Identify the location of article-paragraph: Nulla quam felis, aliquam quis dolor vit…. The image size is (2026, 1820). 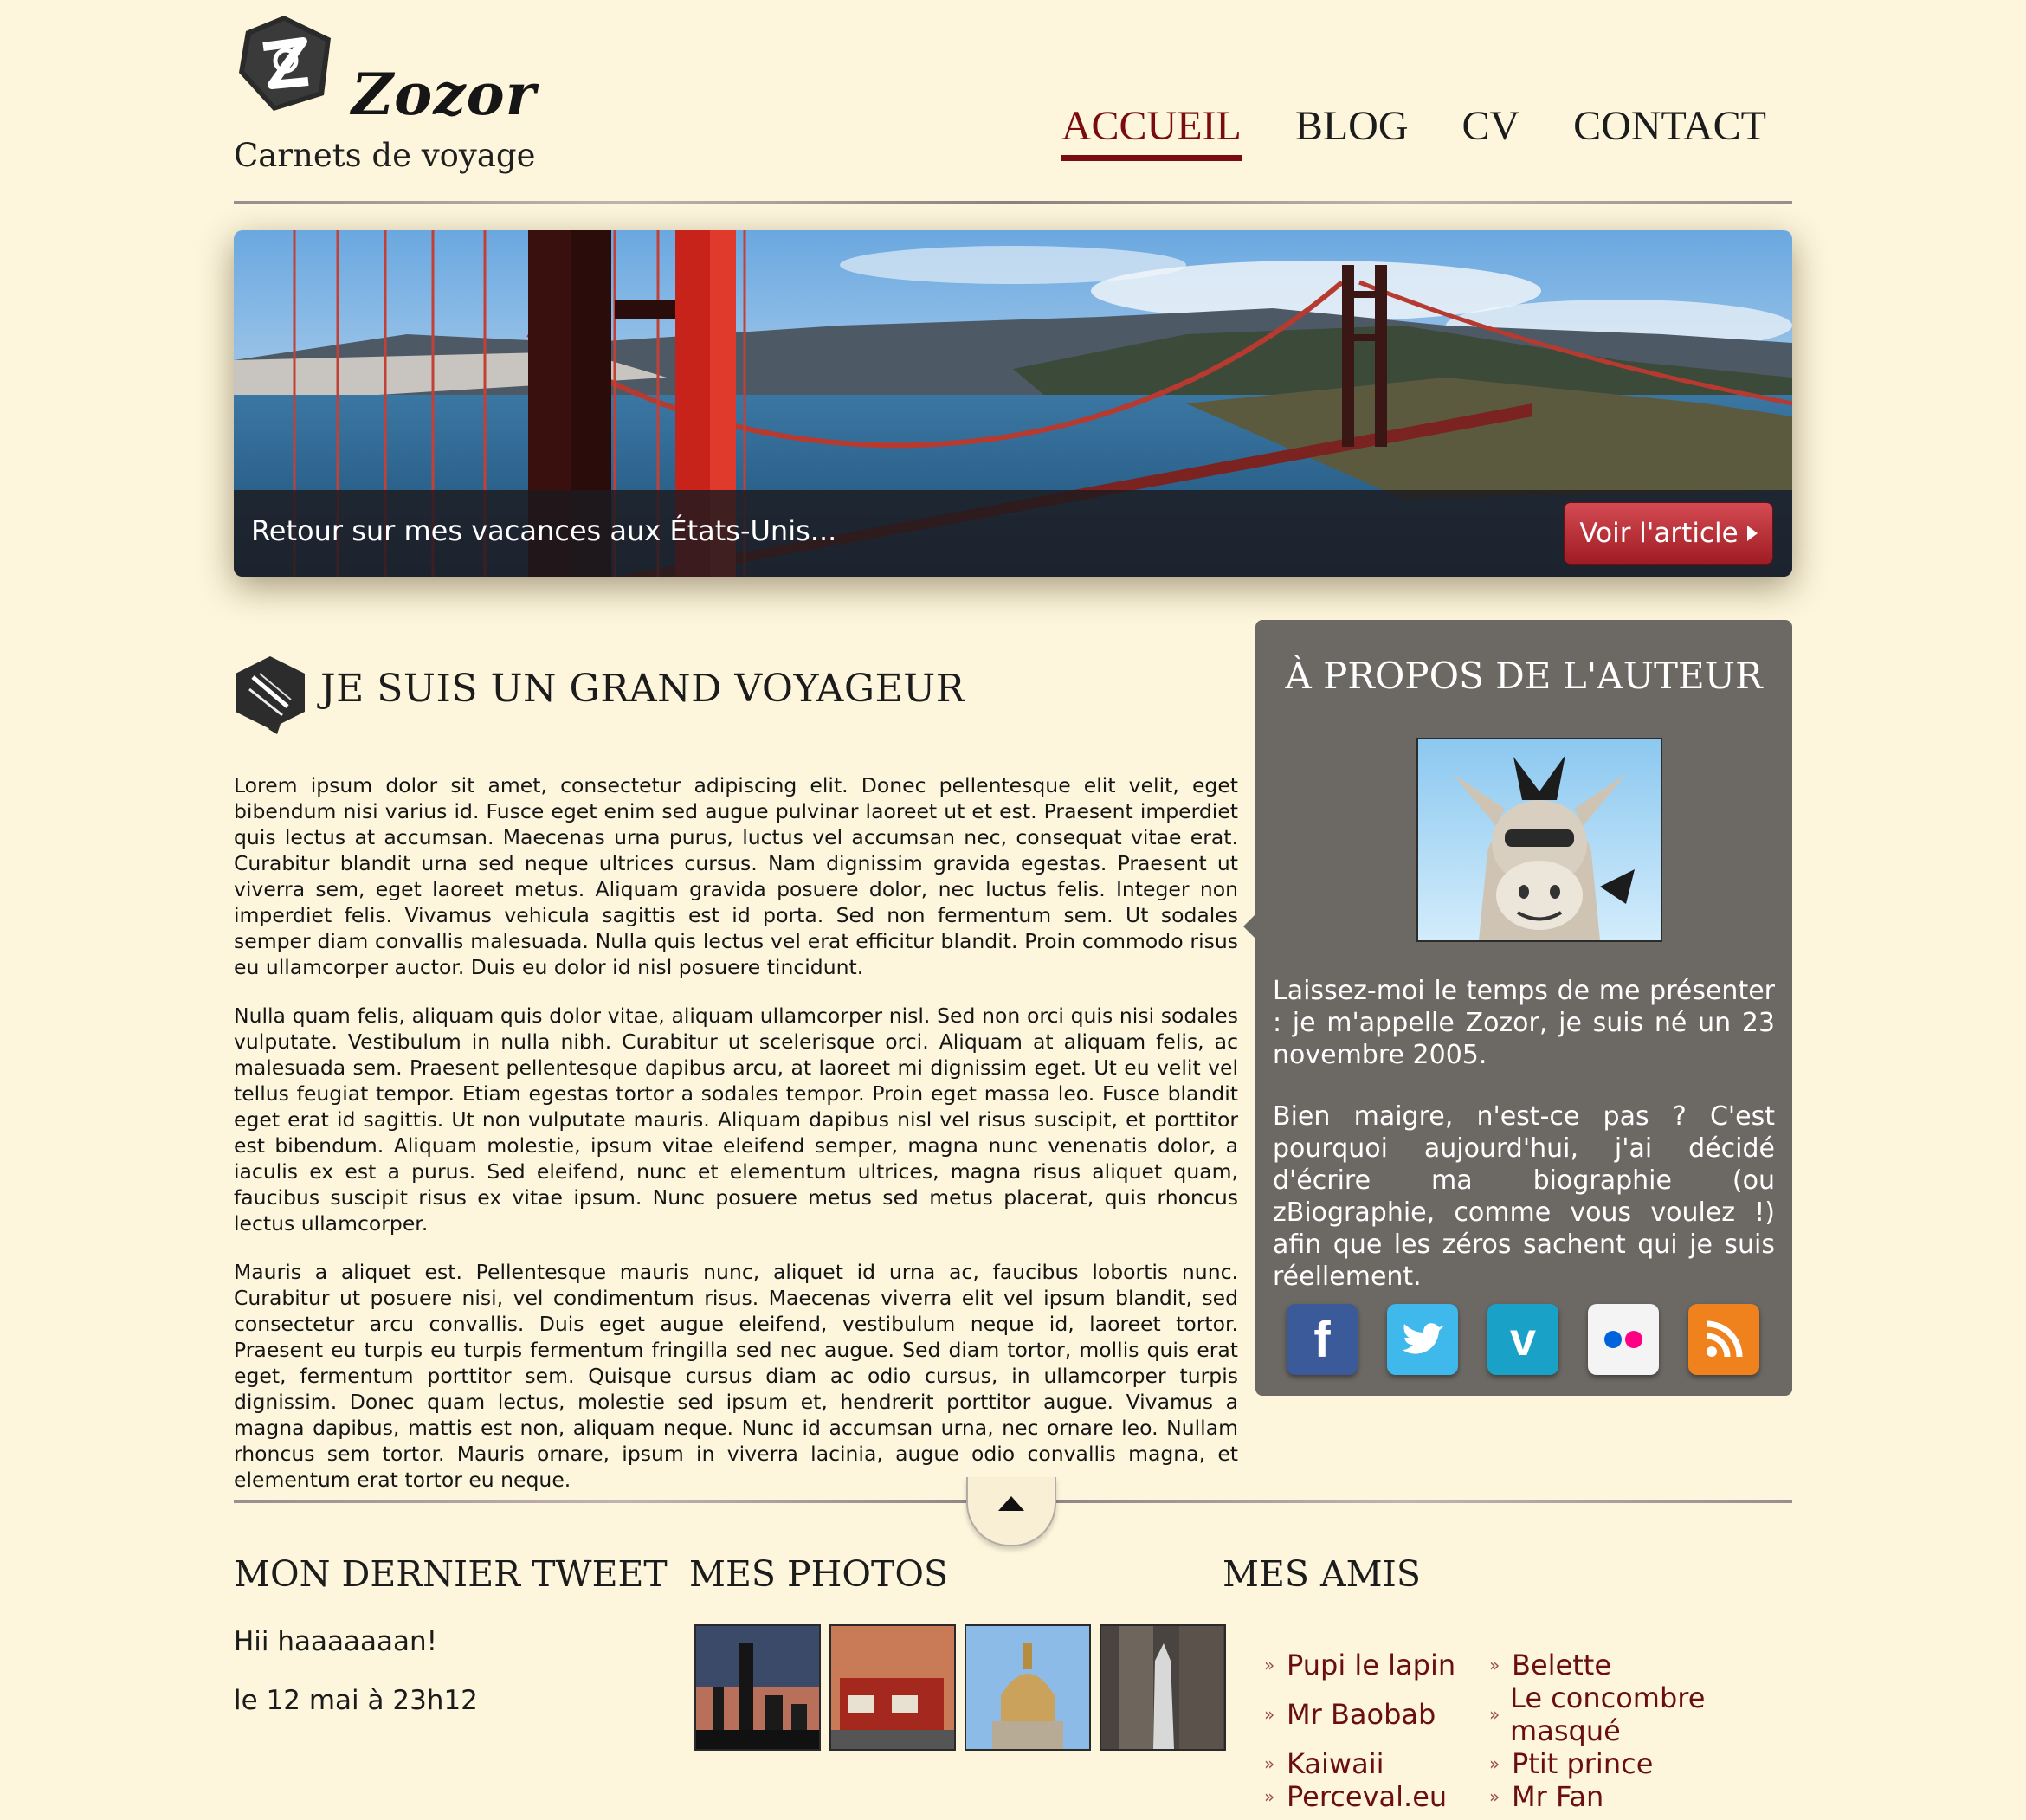
(736, 1120).